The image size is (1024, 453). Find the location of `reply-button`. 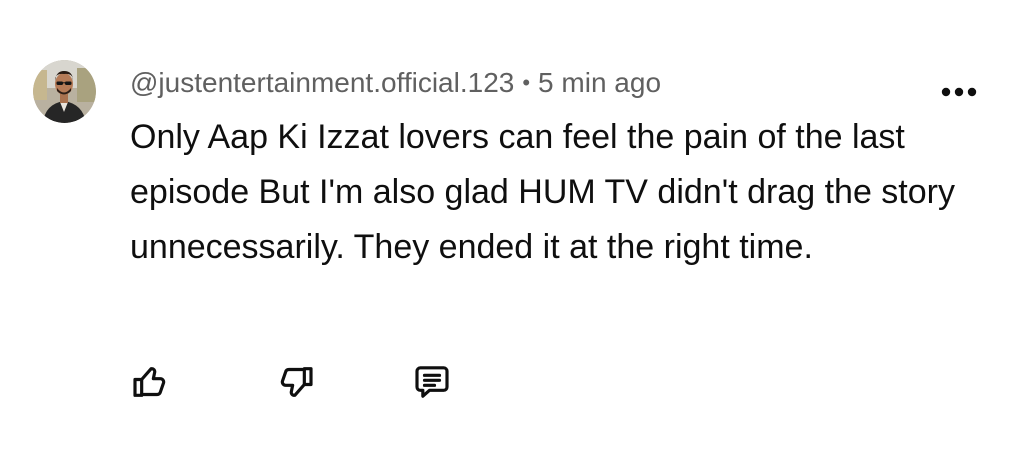

reply-button is located at coordinates (432, 382).